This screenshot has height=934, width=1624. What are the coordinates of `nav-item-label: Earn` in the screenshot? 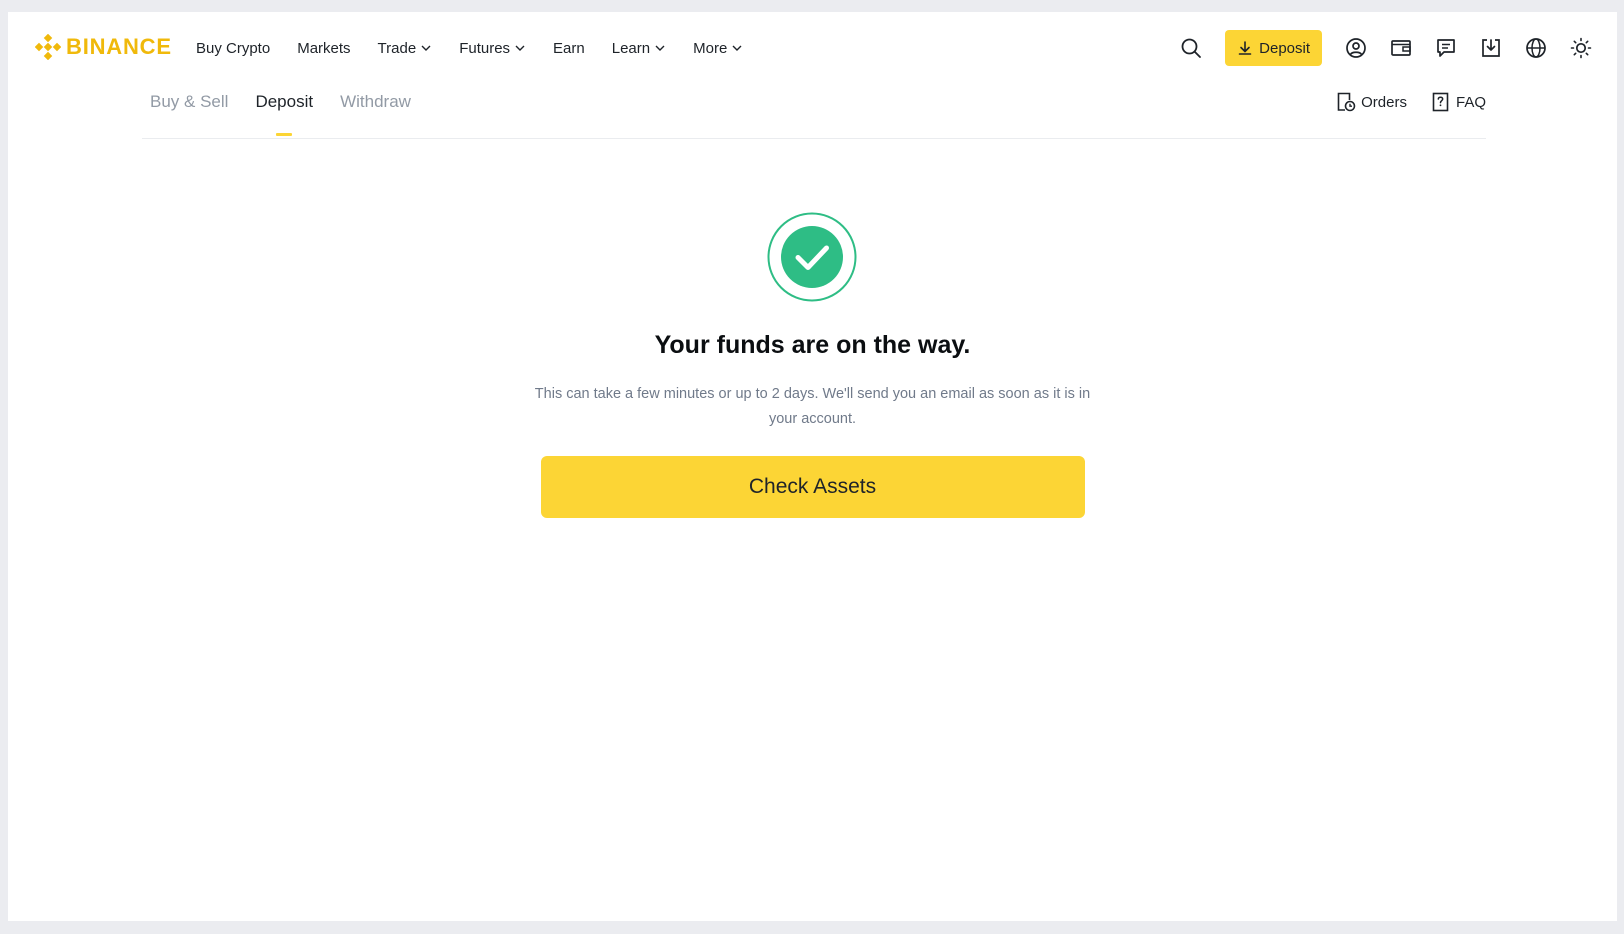 It's located at (569, 48).